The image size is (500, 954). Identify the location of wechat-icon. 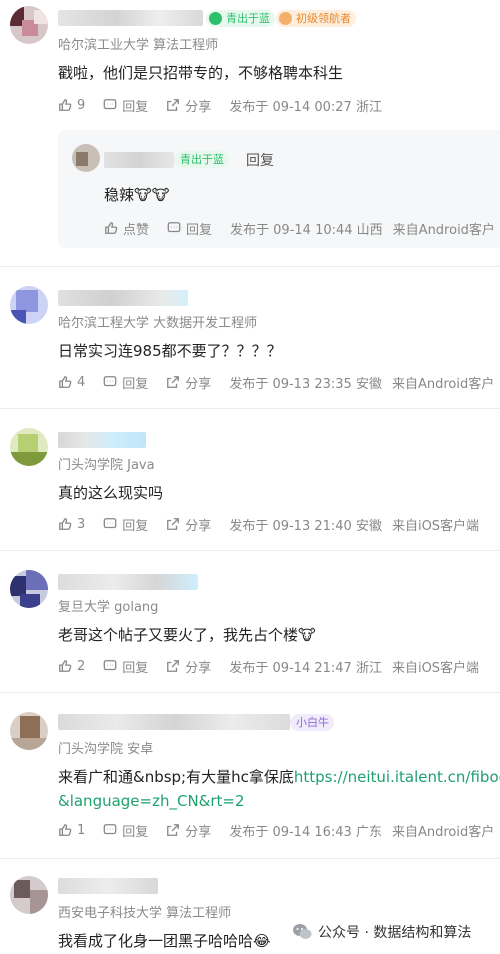
(302, 931).